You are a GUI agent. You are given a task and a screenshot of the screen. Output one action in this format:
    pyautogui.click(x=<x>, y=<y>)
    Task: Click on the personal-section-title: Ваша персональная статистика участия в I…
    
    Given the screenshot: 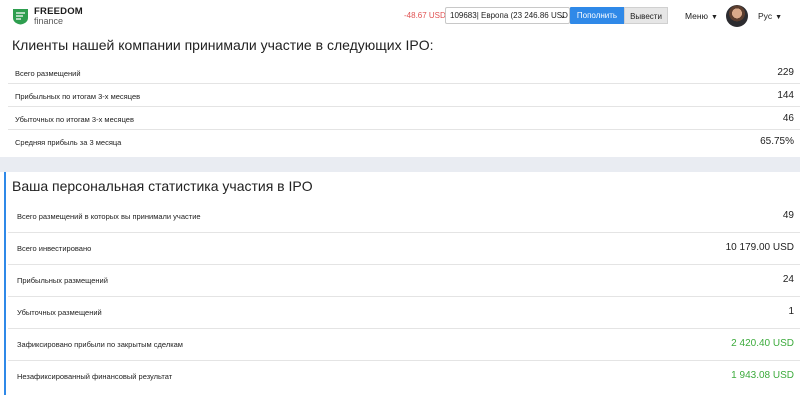 What is the action you would take?
    pyautogui.click(x=162, y=186)
    